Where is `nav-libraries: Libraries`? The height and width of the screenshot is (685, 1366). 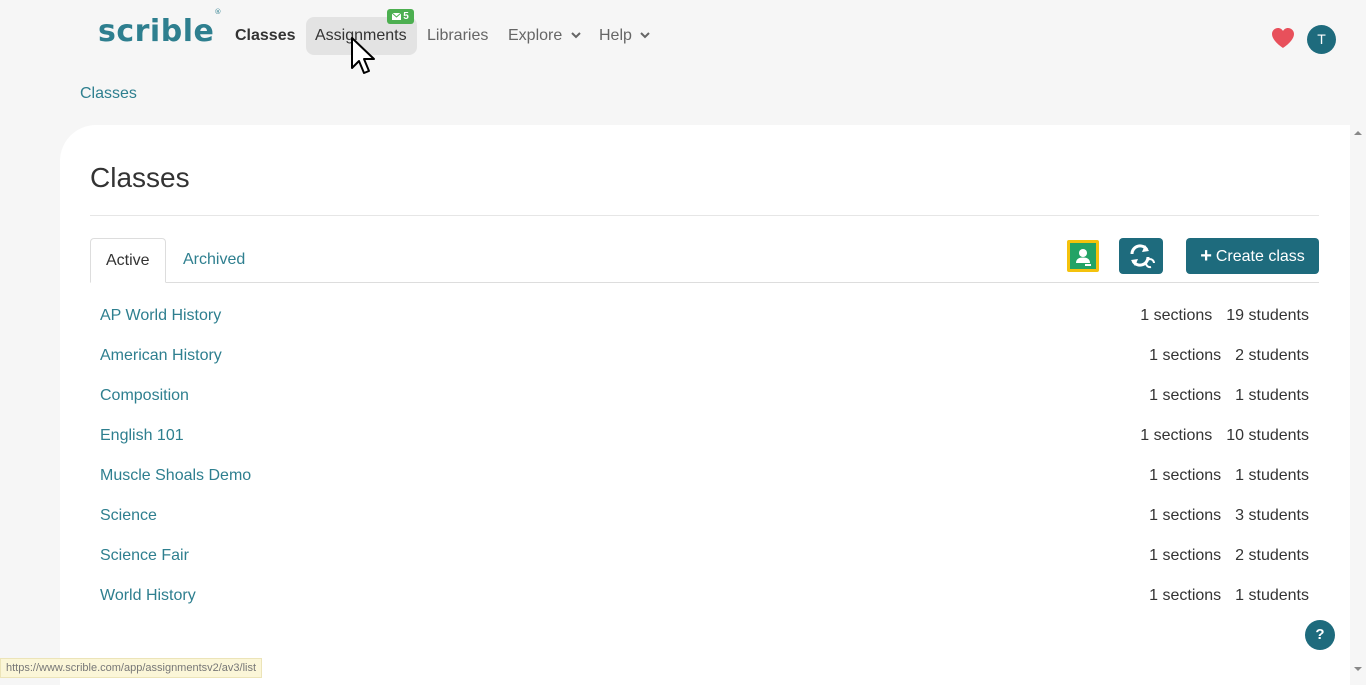
nav-libraries: Libraries is located at coordinates (457, 36).